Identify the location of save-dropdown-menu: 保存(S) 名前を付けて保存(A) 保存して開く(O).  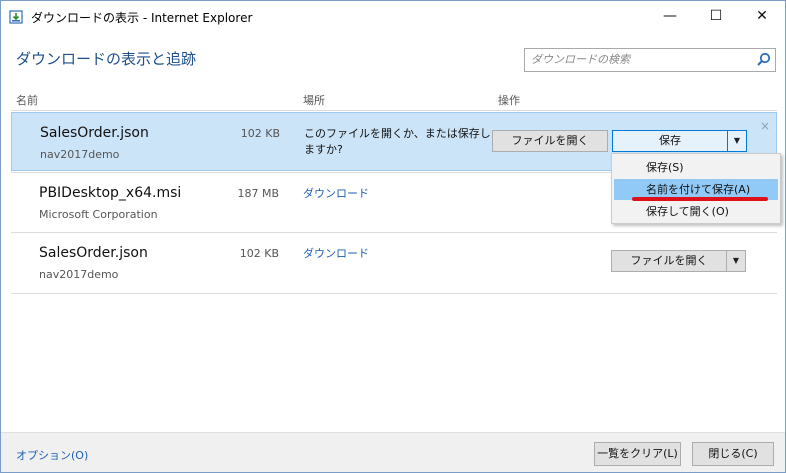
(696, 188).